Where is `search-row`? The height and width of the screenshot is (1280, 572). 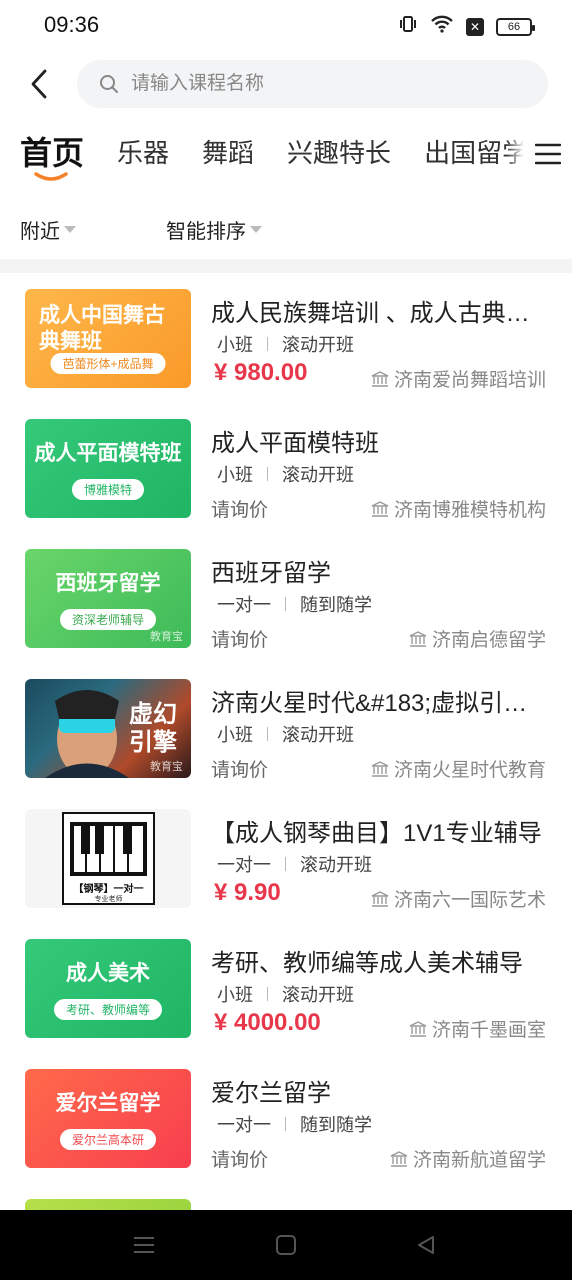 search-row is located at coordinates (286, 84).